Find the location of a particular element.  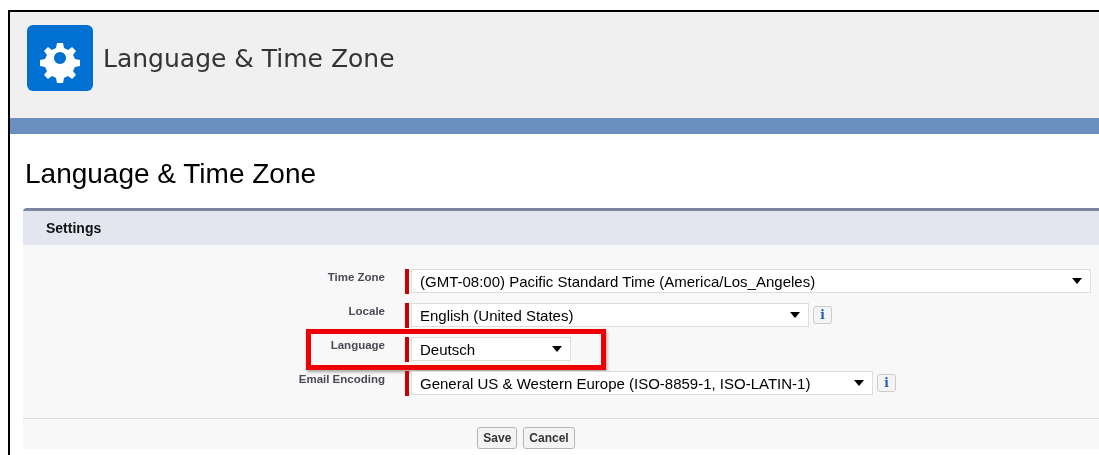

field-label: Email Encoding is located at coordinates (341, 378).